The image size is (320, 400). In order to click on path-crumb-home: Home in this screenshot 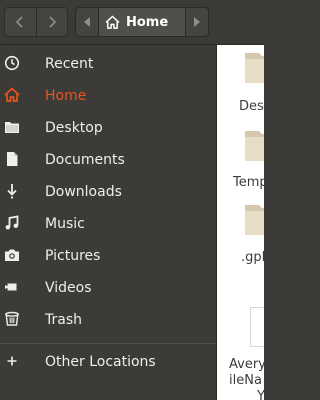, I will do `click(142, 22)`.